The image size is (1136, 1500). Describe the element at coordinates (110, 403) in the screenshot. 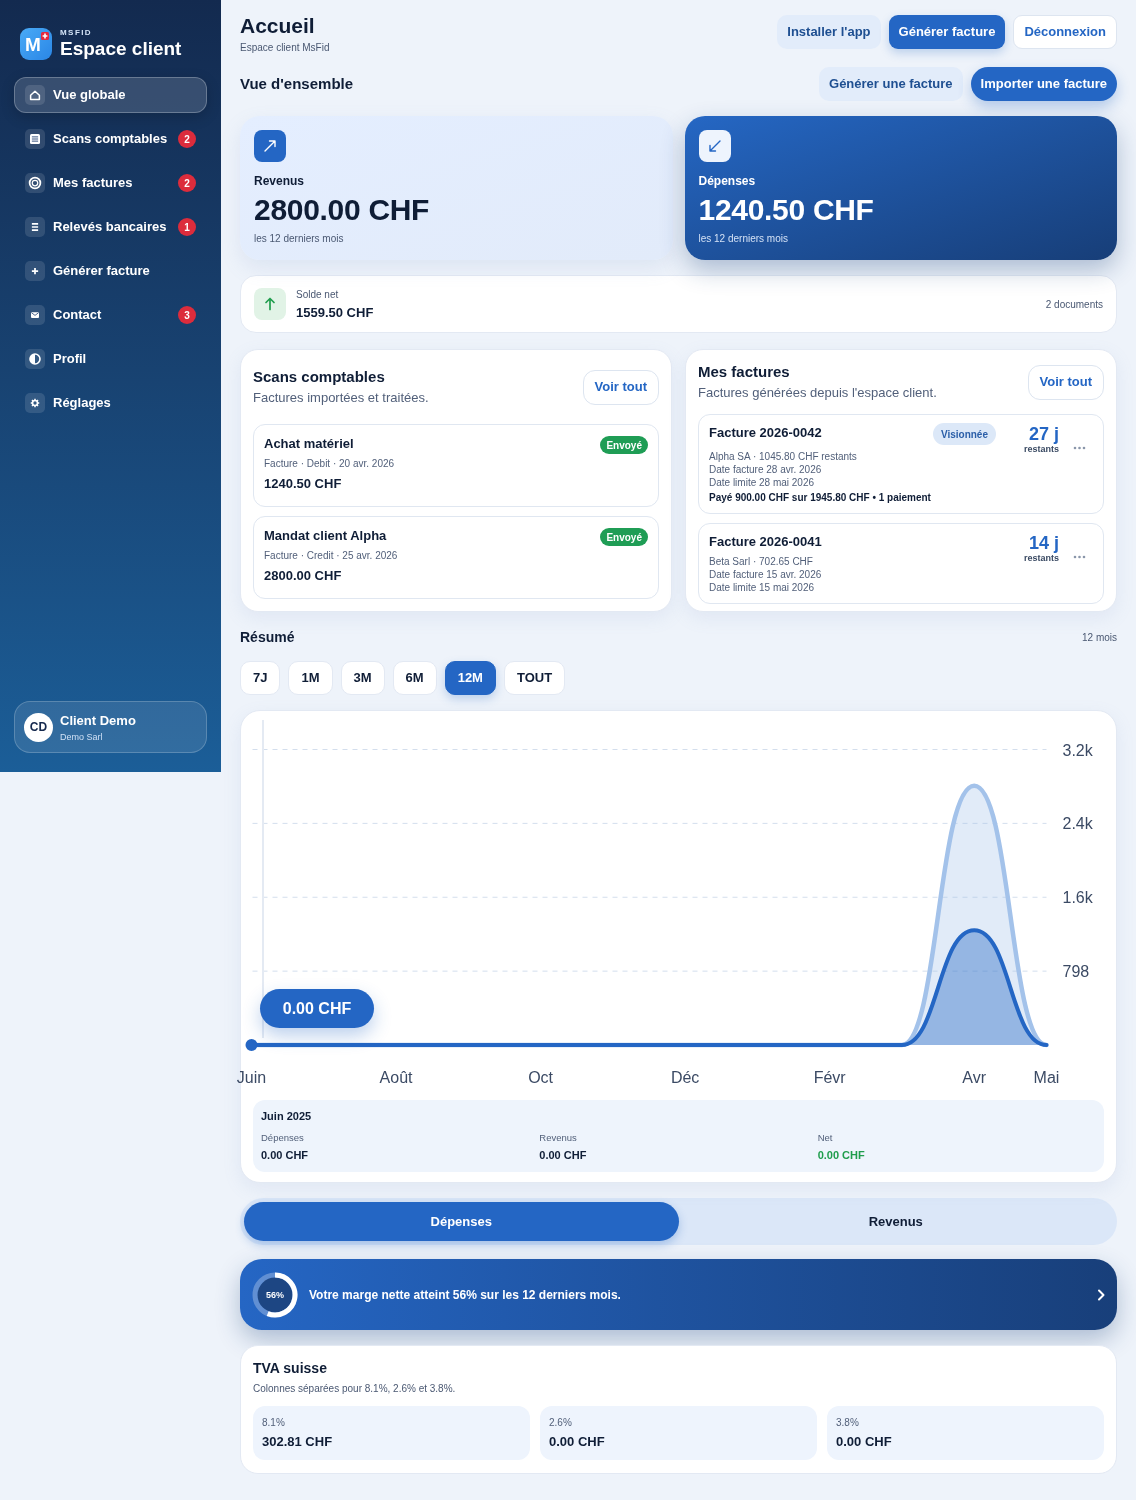

I see `sidebar-item: Réglages` at that location.